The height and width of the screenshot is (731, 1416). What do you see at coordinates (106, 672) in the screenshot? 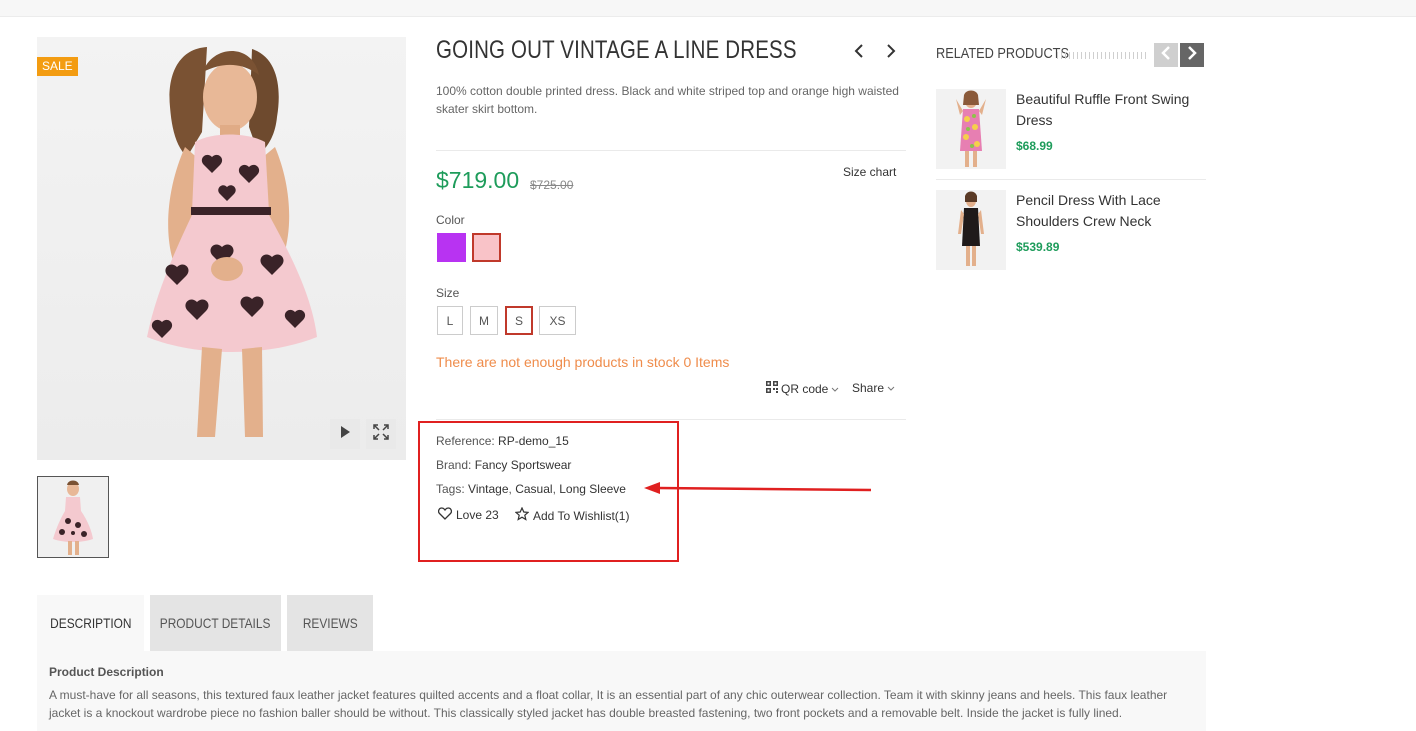
I see `panel-heading: Product Description` at bounding box center [106, 672].